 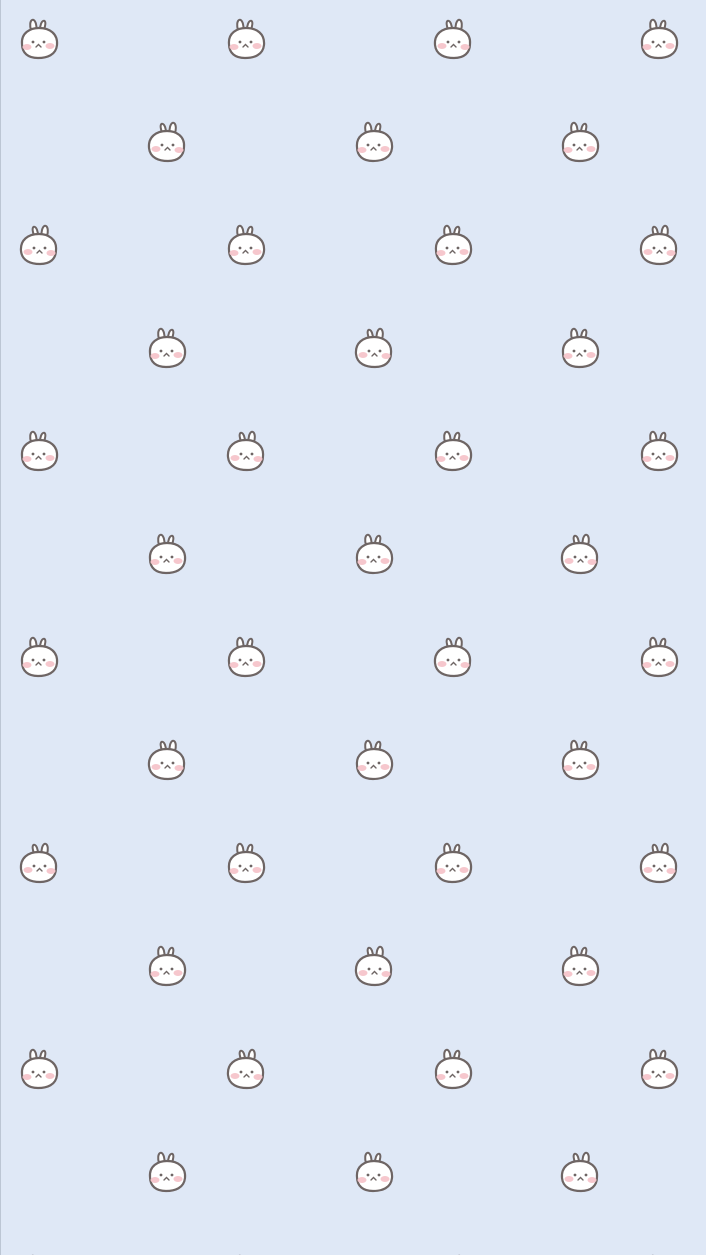 I want to click on left-edge-line, so click(x=0, y=627).